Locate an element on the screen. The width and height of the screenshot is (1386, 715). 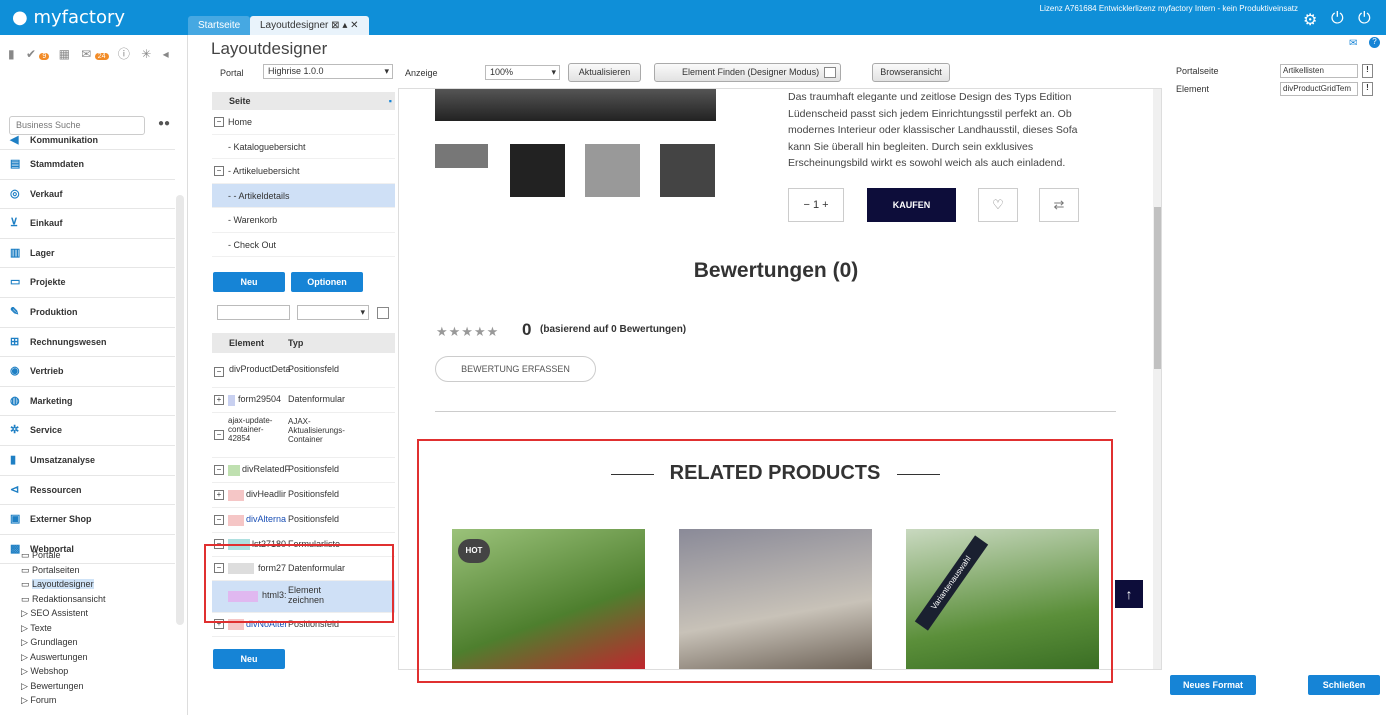
tree-row: − - Artikeluebersicht is located at coordinates (303, 171).